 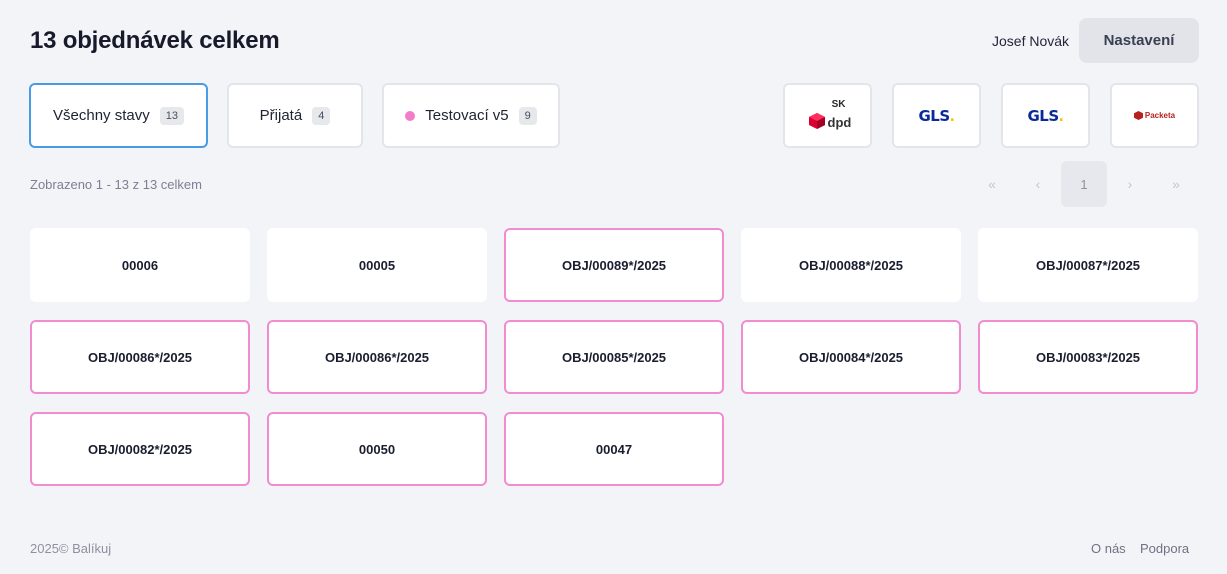 I want to click on order-card: 00047, so click(x=614, y=449).